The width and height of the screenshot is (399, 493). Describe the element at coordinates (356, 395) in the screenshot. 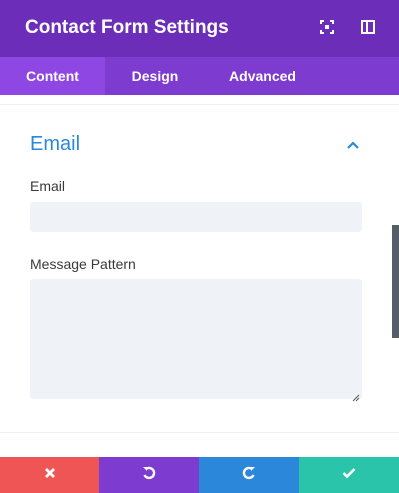

I see `resize-grip-icon` at that location.